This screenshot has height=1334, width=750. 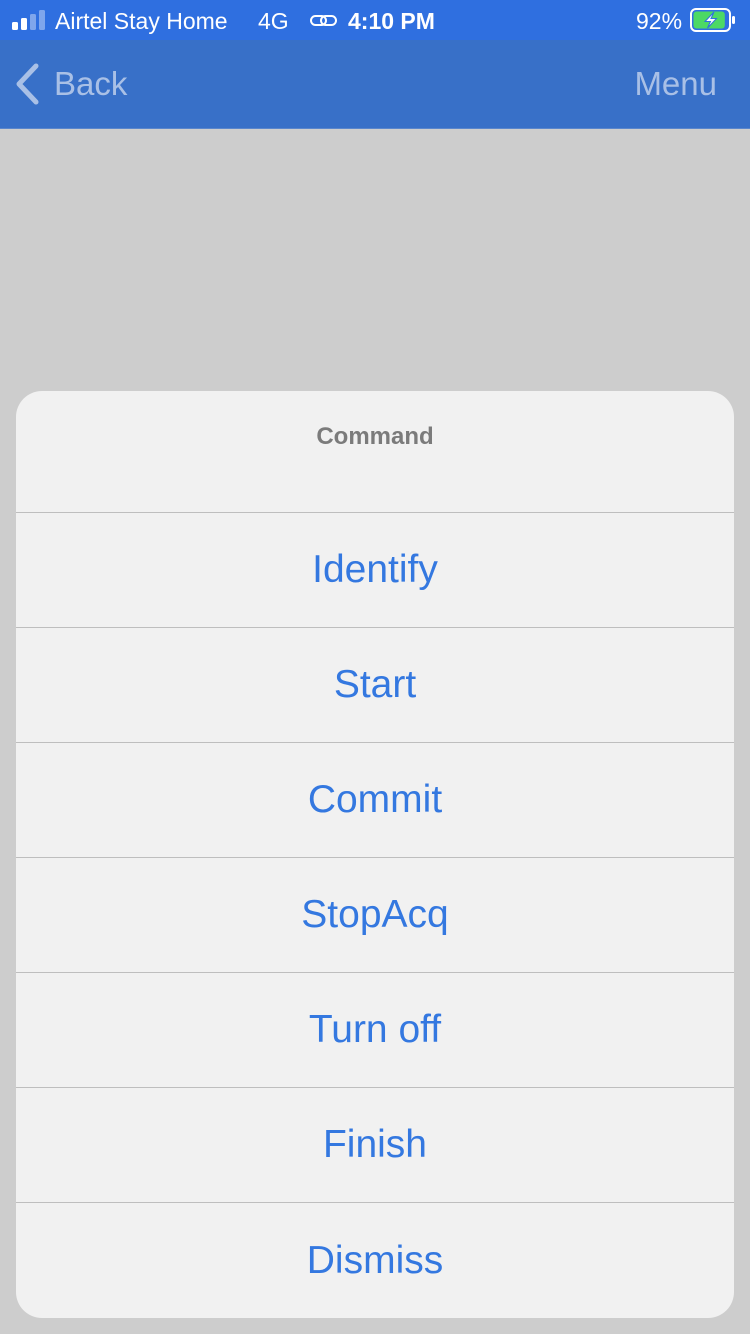 What do you see at coordinates (375, 452) in the screenshot?
I see `action-sheet-title: Command` at bounding box center [375, 452].